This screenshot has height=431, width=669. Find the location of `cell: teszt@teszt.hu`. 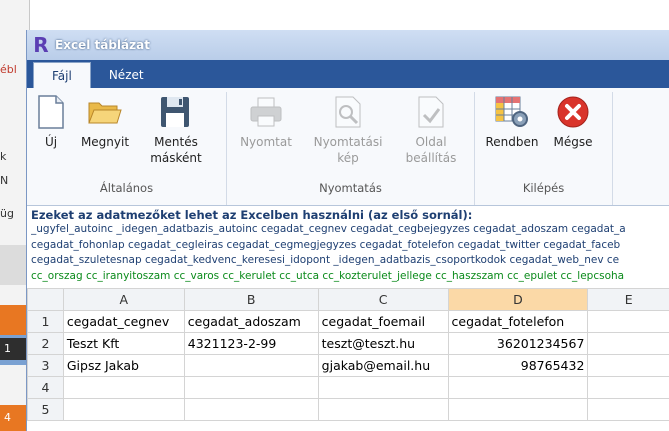

cell: teszt@teszt.hu is located at coordinates (383, 343).